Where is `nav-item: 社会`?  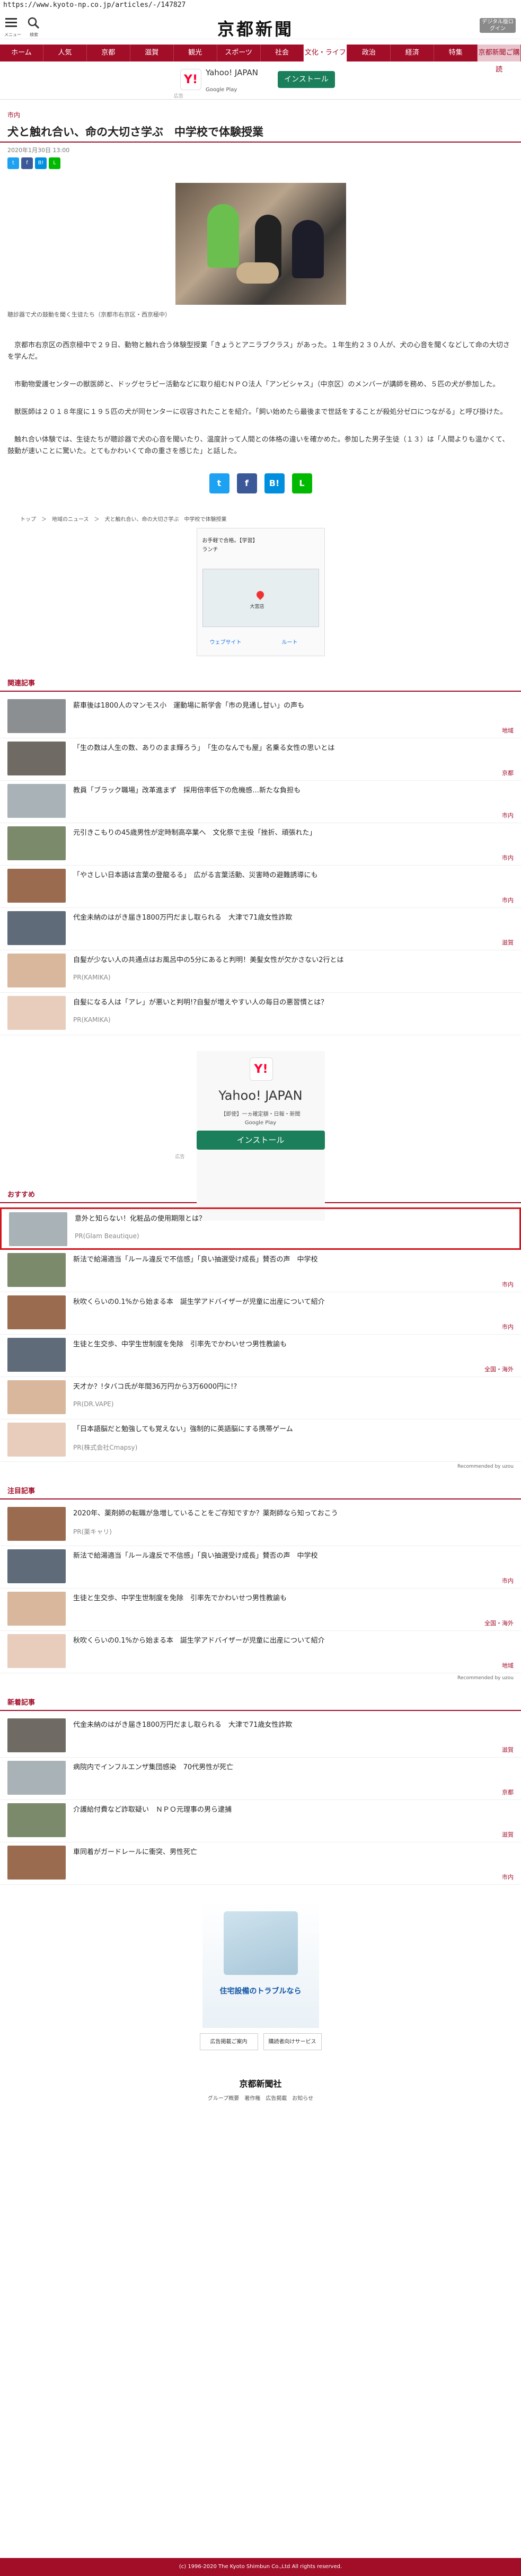
nav-item: 社会 is located at coordinates (282, 53).